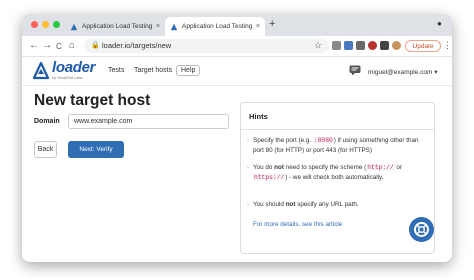  What do you see at coordinates (325, 167) in the screenshot?
I see `hint-text: need to specify the scheme (` at bounding box center [325, 167].